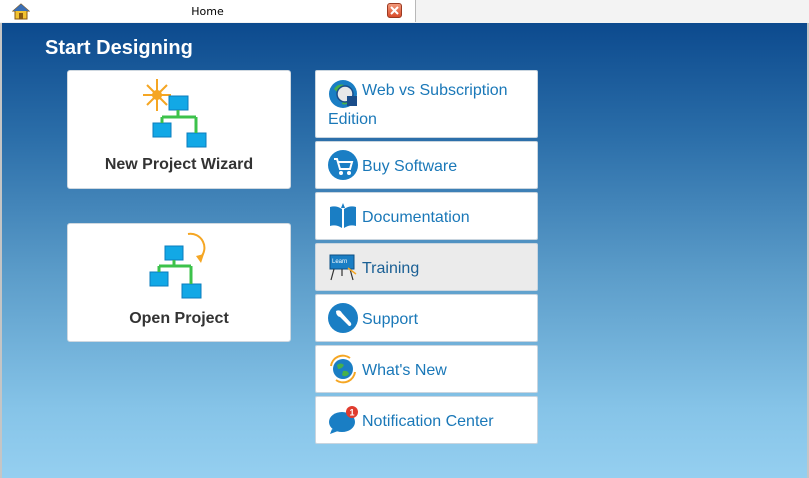 This screenshot has height=478, width=809. I want to click on globe-refresh-icon, so click(343, 369).